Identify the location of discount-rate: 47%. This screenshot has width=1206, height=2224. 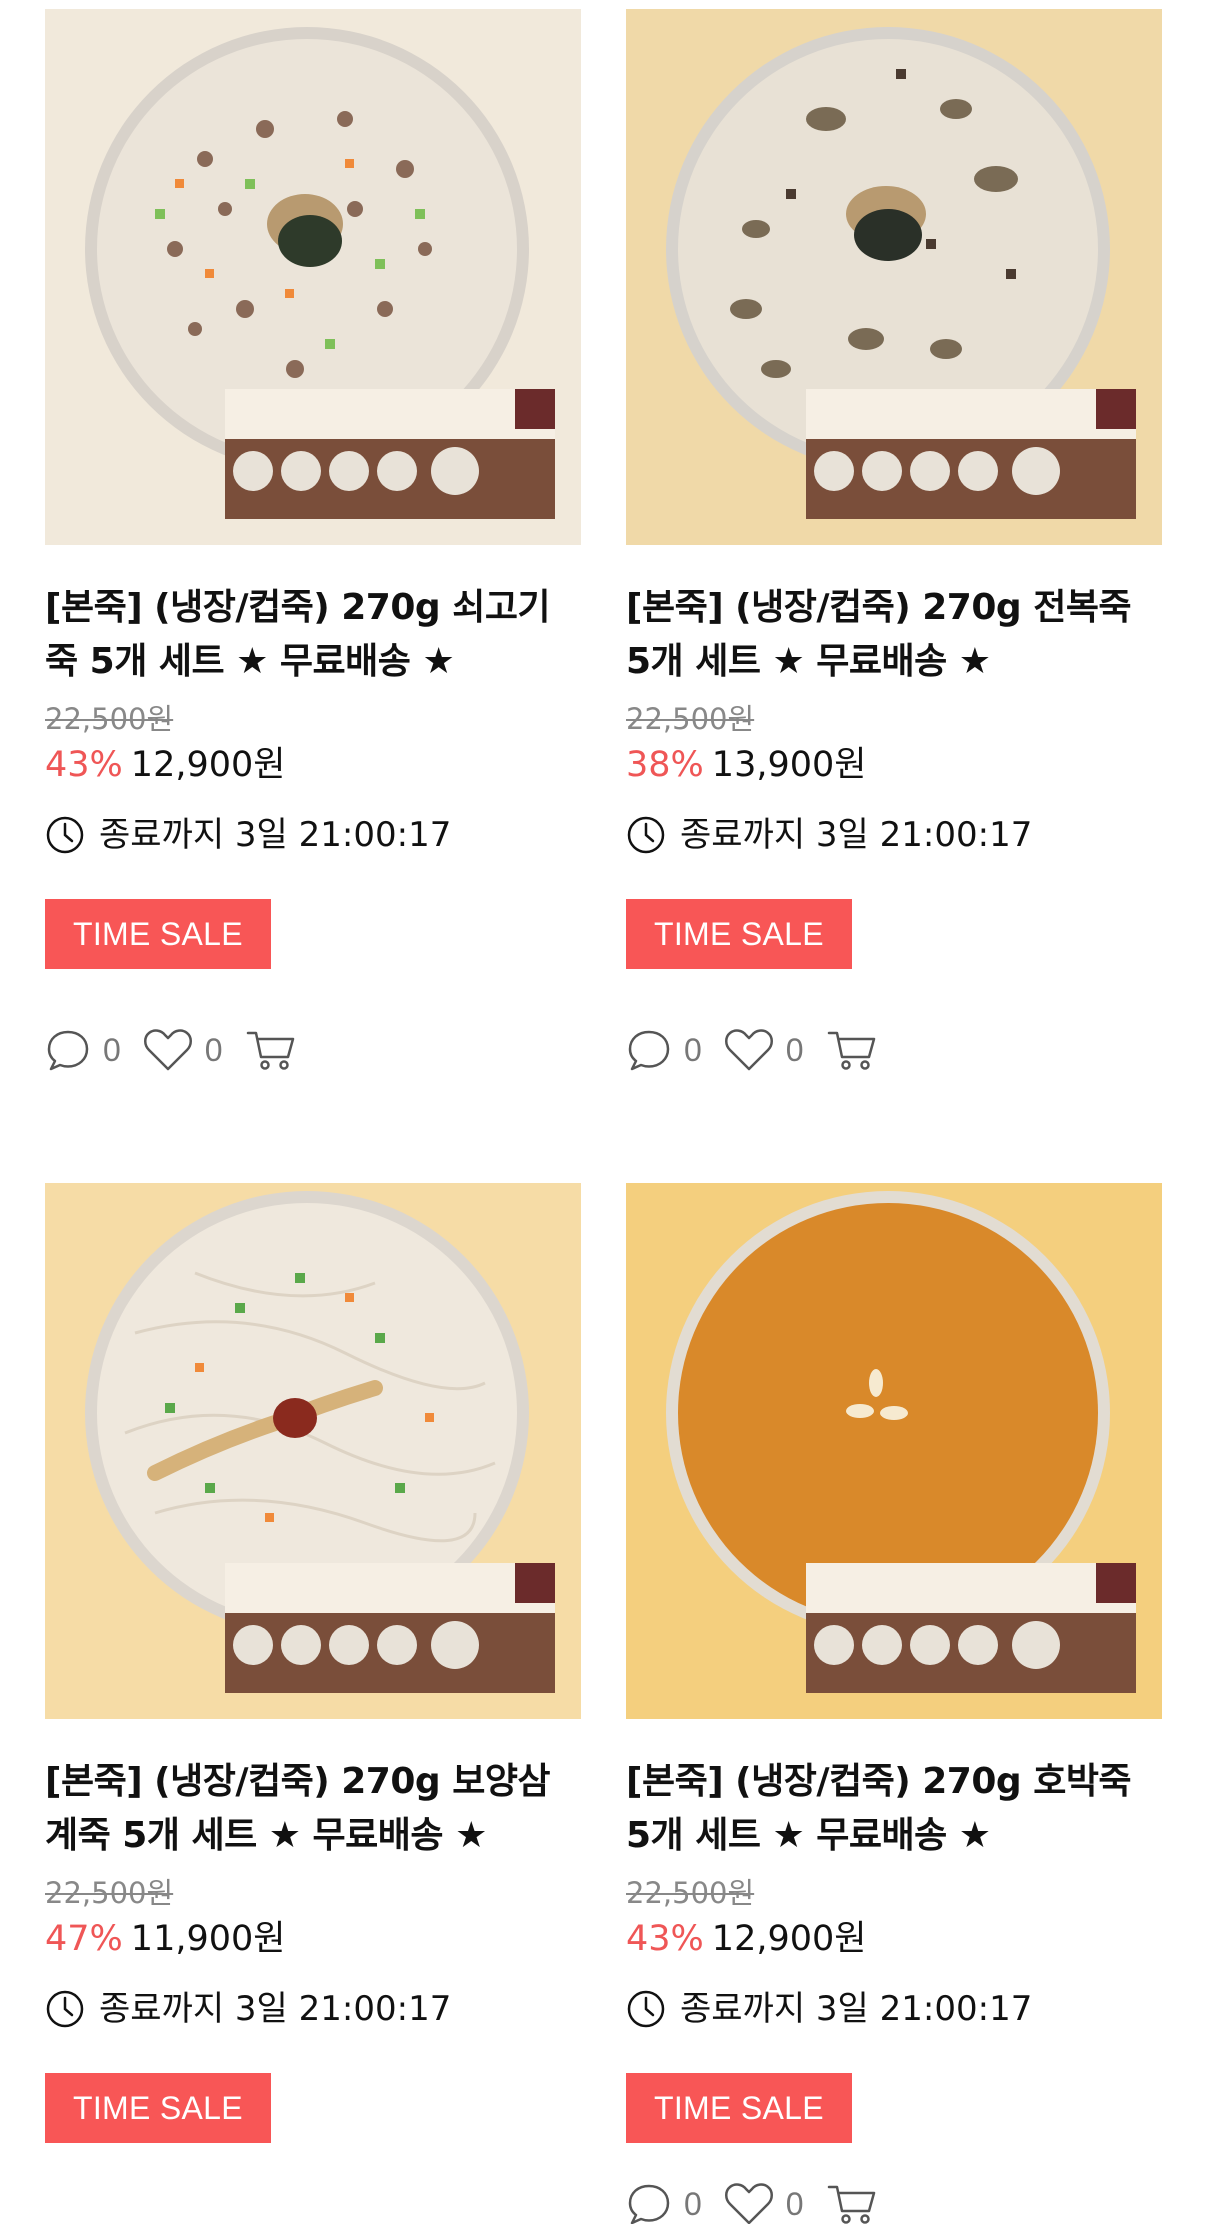
(84, 1939).